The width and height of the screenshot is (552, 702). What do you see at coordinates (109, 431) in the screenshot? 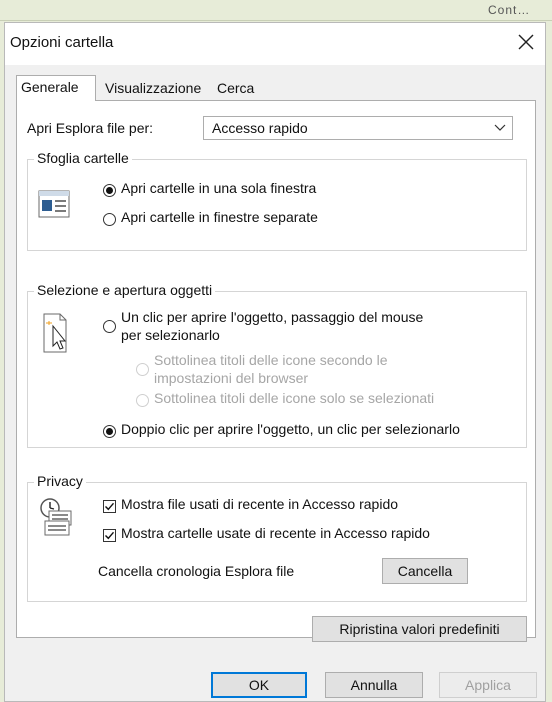
I see `radio-double-click` at bounding box center [109, 431].